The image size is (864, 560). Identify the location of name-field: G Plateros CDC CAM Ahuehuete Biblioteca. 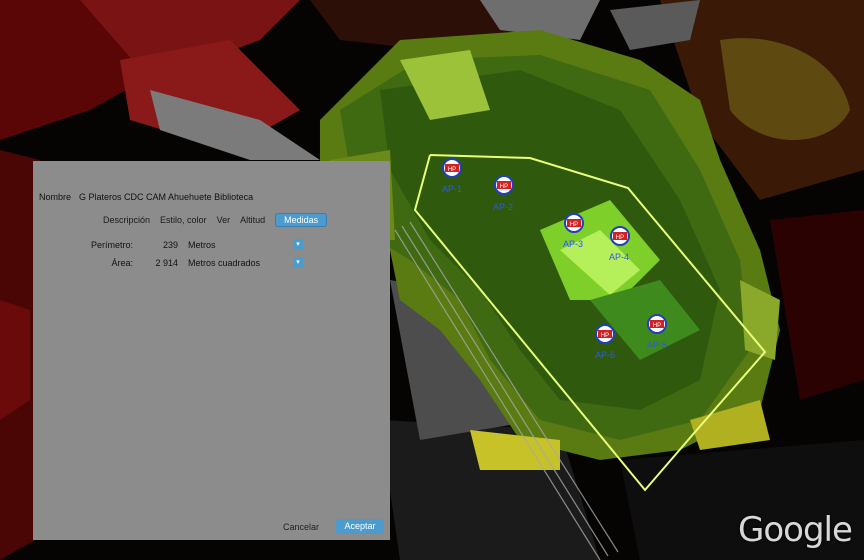
(194, 197).